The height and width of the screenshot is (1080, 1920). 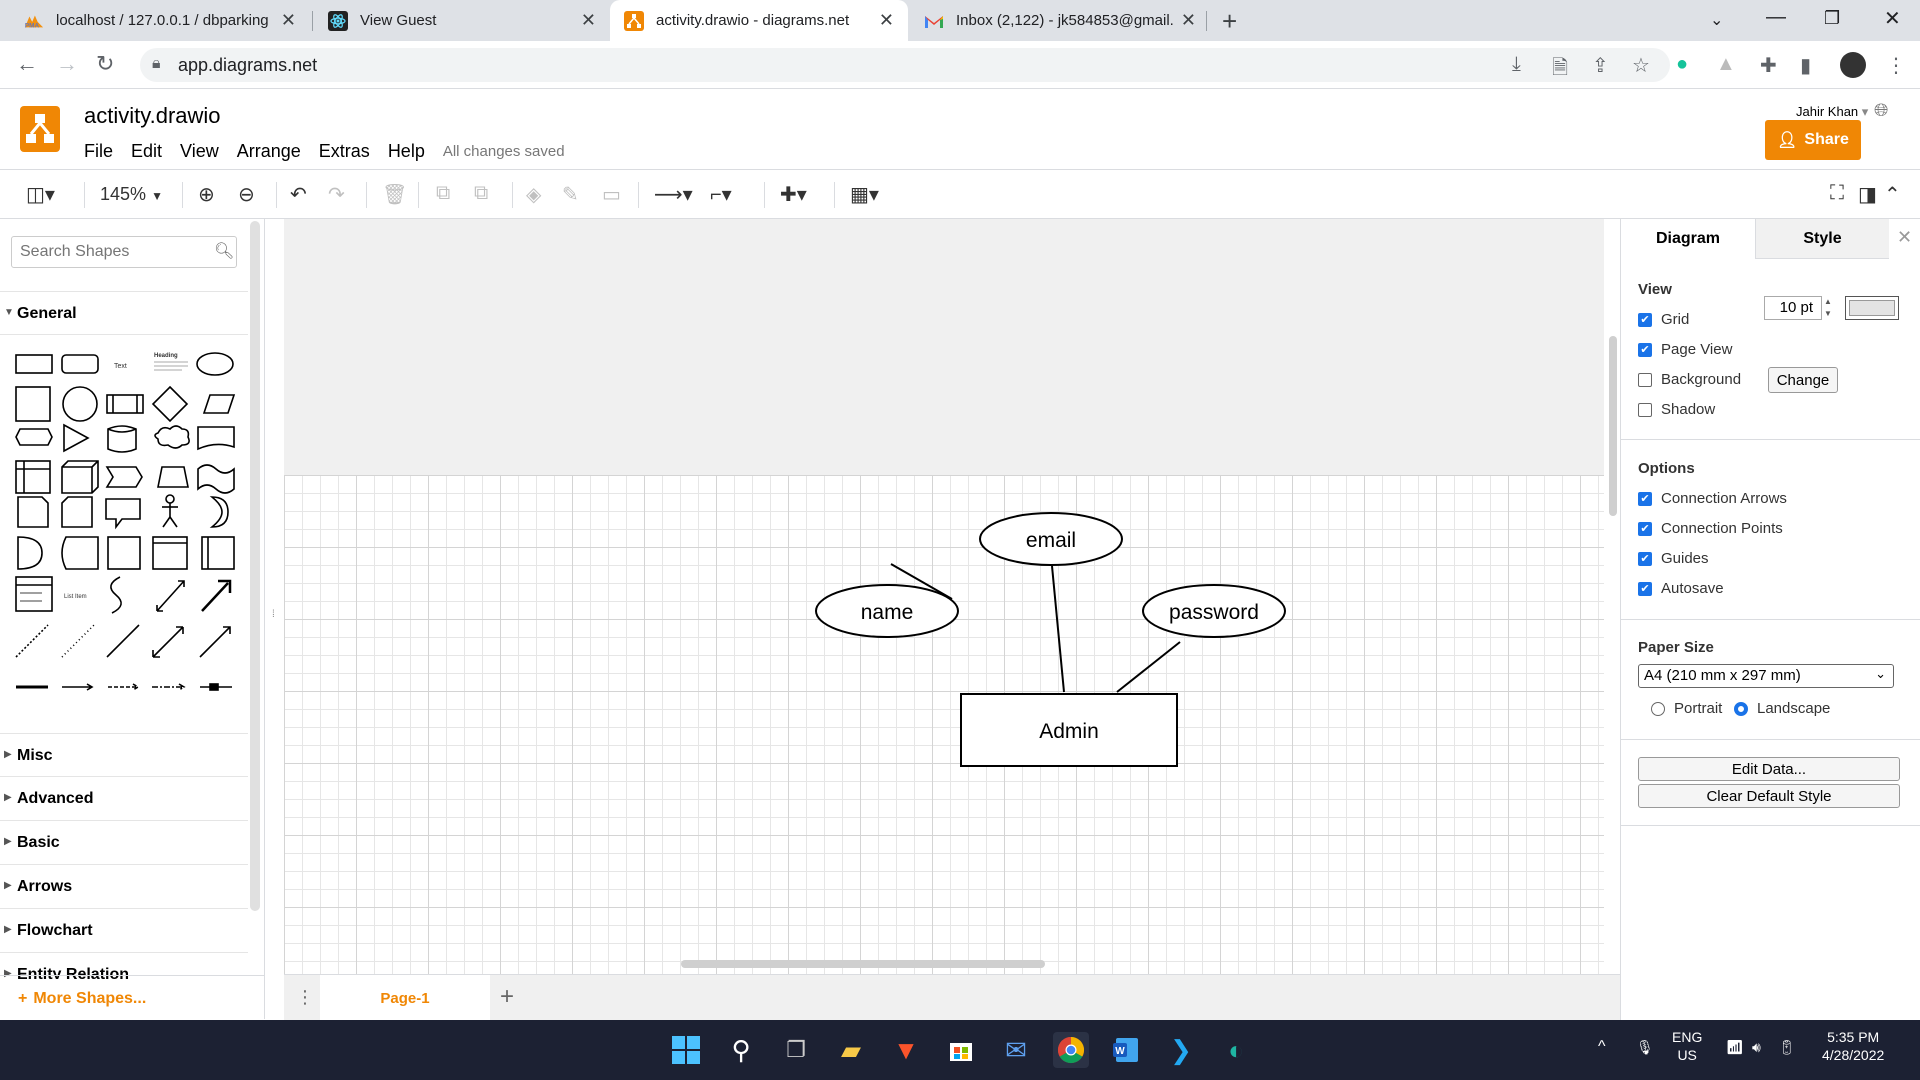 What do you see at coordinates (127, 559) in the screenshot?
I see `general-shapes-palette: Text Heading List Item` at bounding box center [127, 559].